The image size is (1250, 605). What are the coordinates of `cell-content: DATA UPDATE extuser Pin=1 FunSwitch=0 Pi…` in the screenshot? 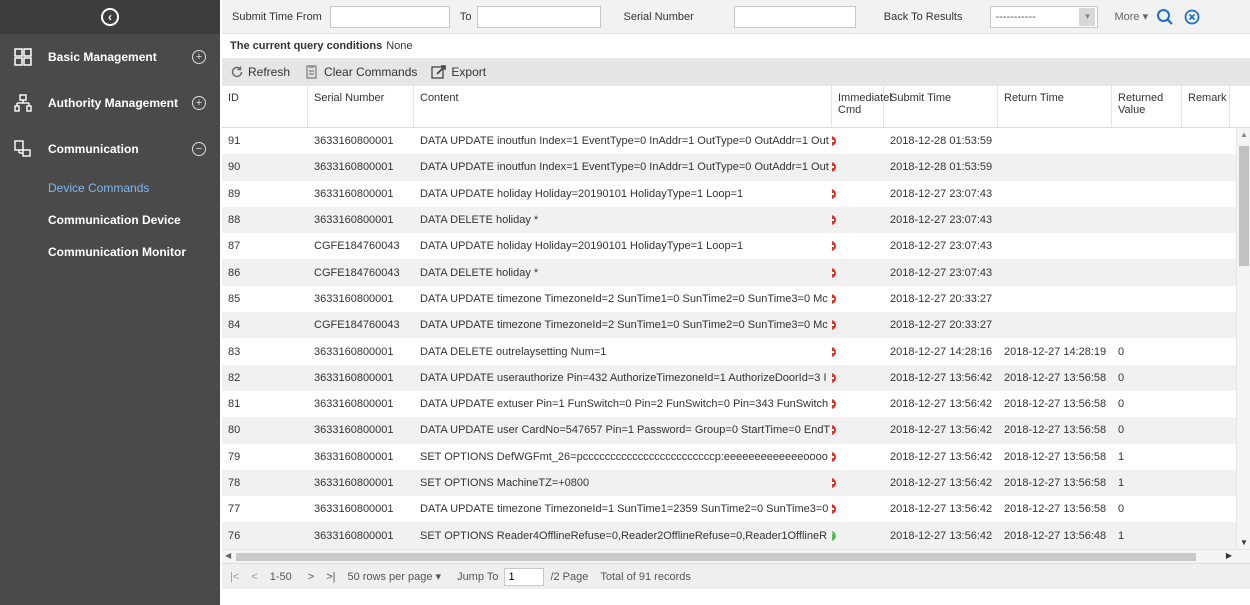 It's located at (624, 404).